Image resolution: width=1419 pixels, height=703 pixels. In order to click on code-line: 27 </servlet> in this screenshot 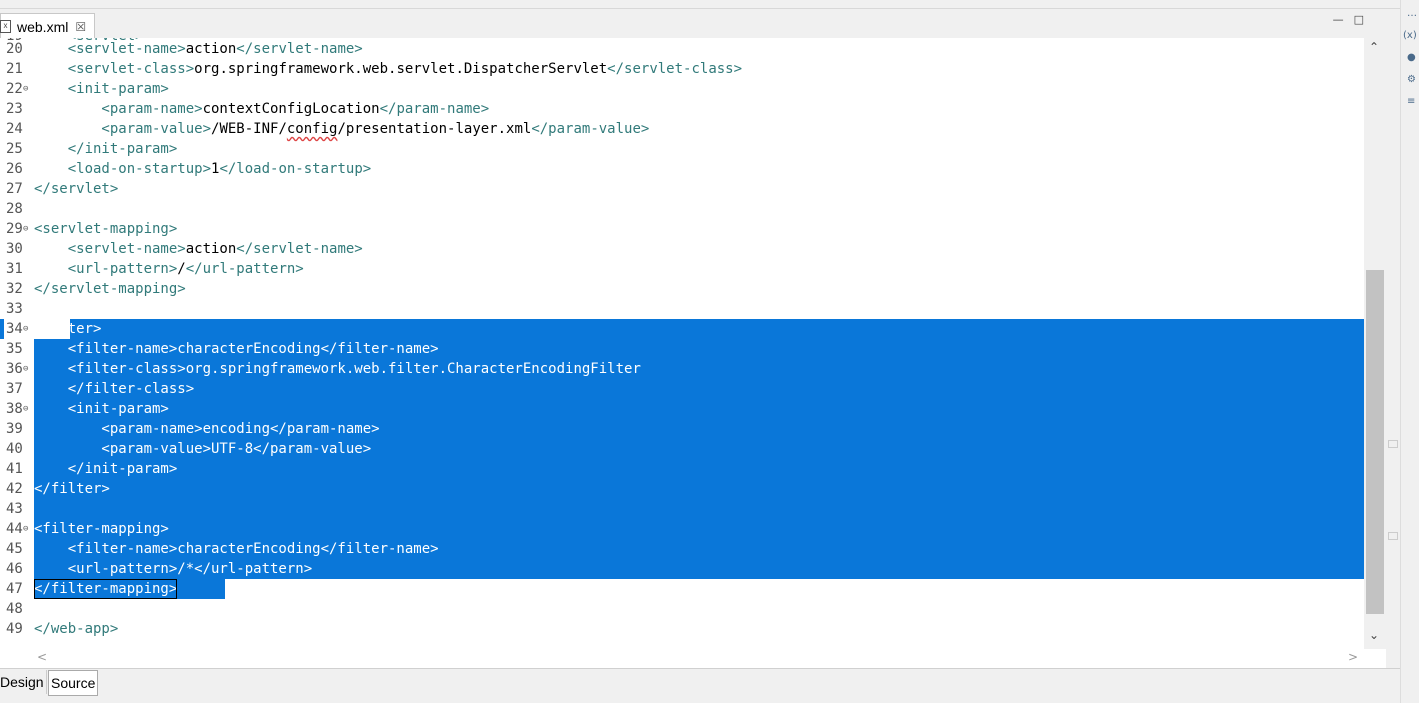, I will do `click(682, 189)`.